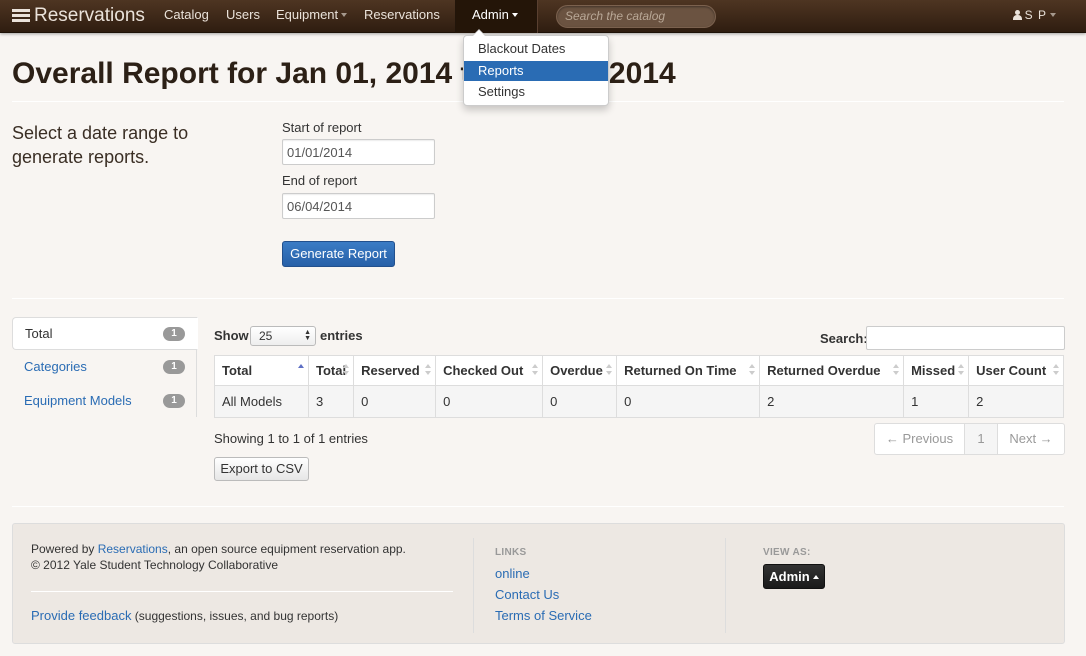 Image resolution: width=1086 pixels, height=656 pixels. I want to click on show-label: Show, so click(231, 335).